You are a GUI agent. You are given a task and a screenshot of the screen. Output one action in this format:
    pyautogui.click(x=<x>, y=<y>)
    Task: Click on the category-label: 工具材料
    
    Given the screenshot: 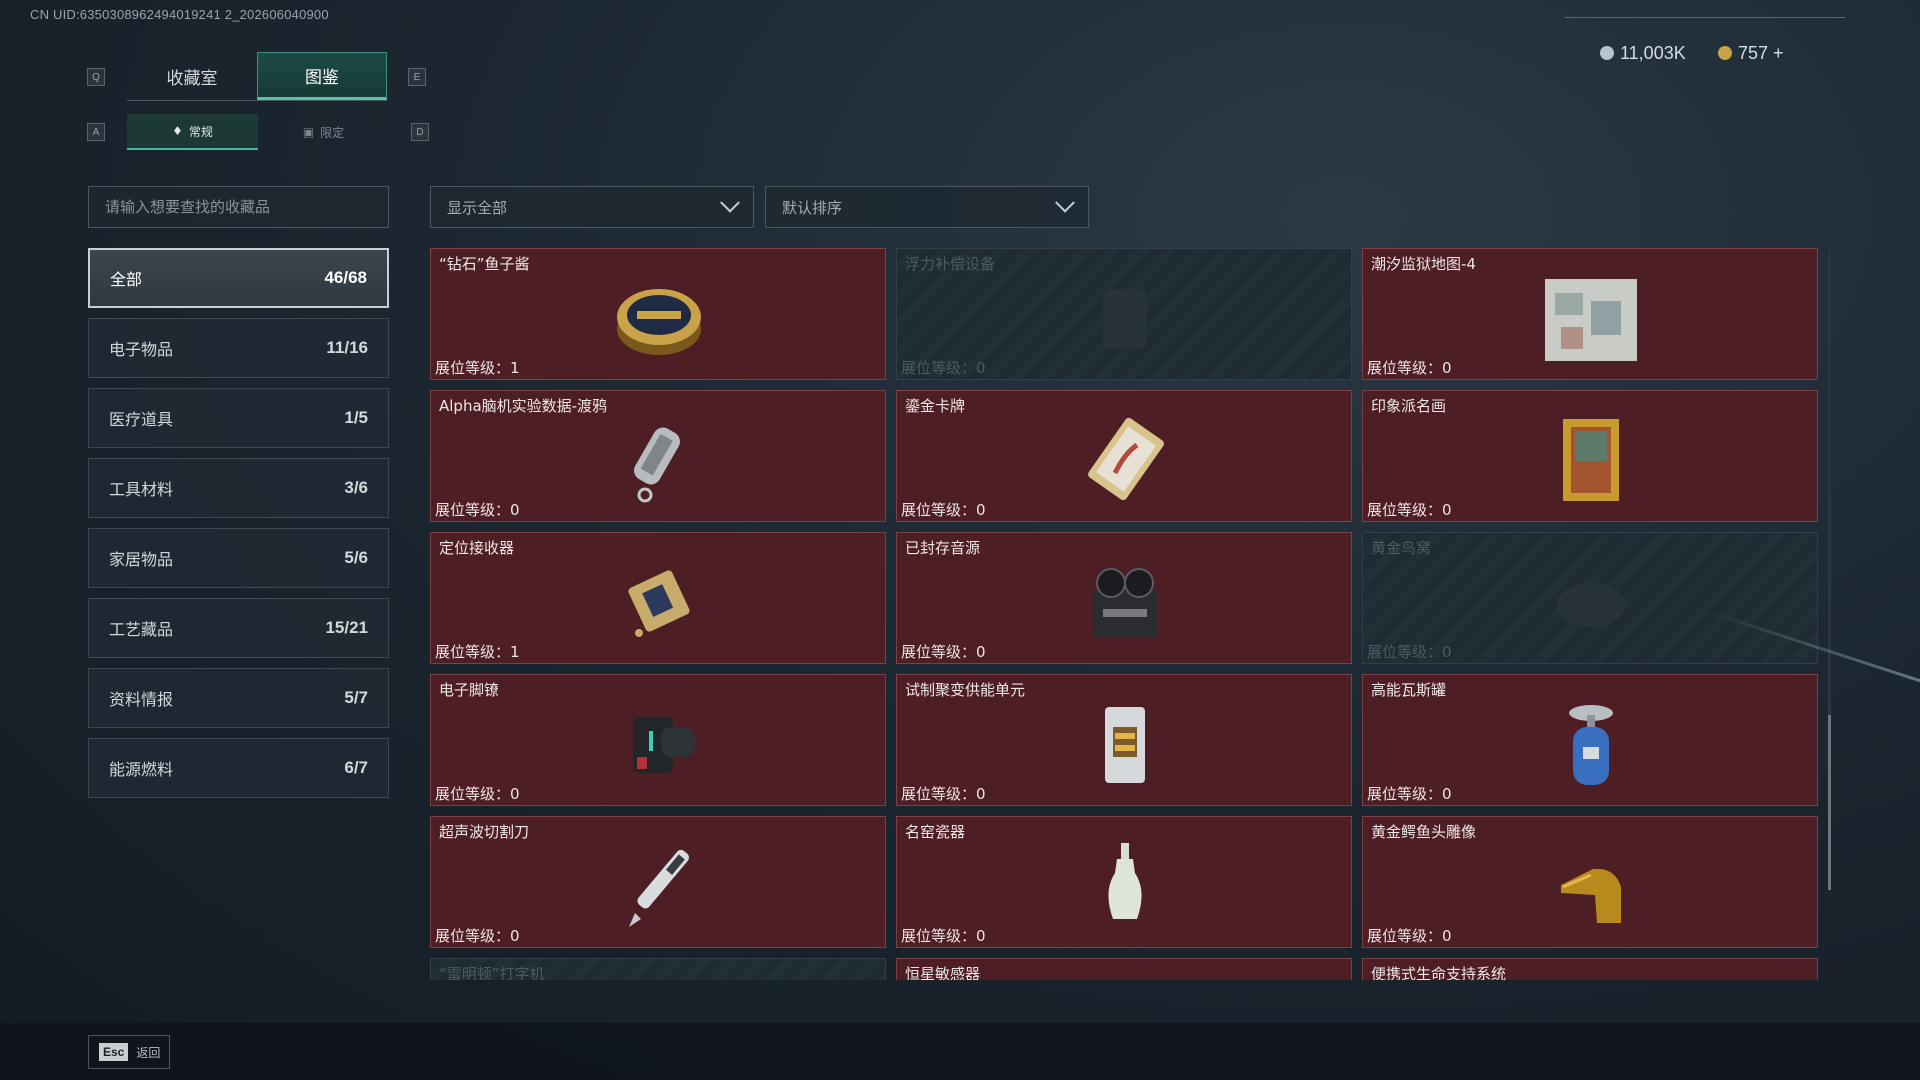 What is the action you would take?
    pyautogui.click(x=141, y=489)
    